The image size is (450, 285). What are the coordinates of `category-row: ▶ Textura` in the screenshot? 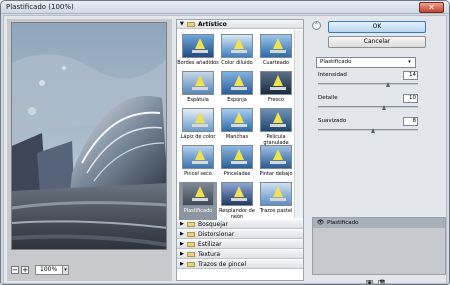 It's located at (240, 254).